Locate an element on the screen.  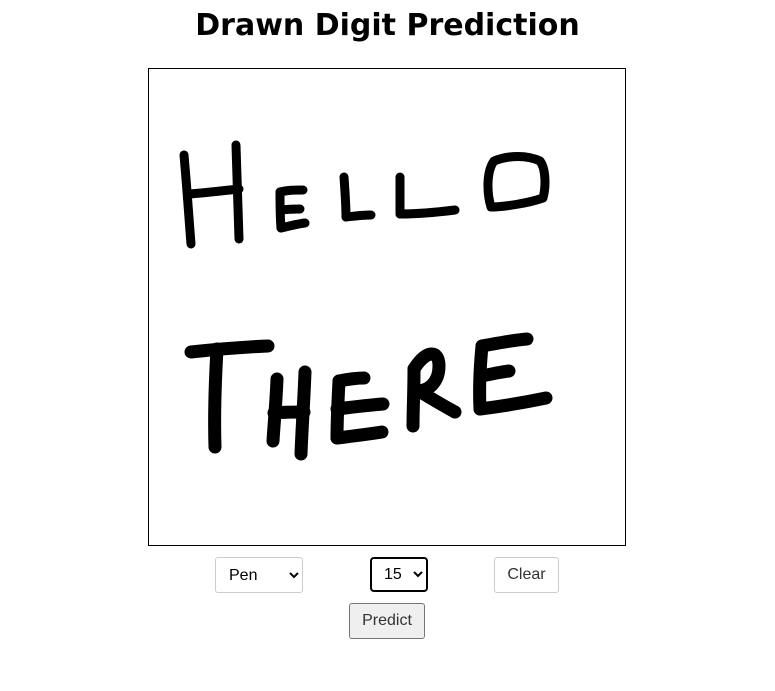
stroke-e2-bottom is located at coordinates (359, 435).